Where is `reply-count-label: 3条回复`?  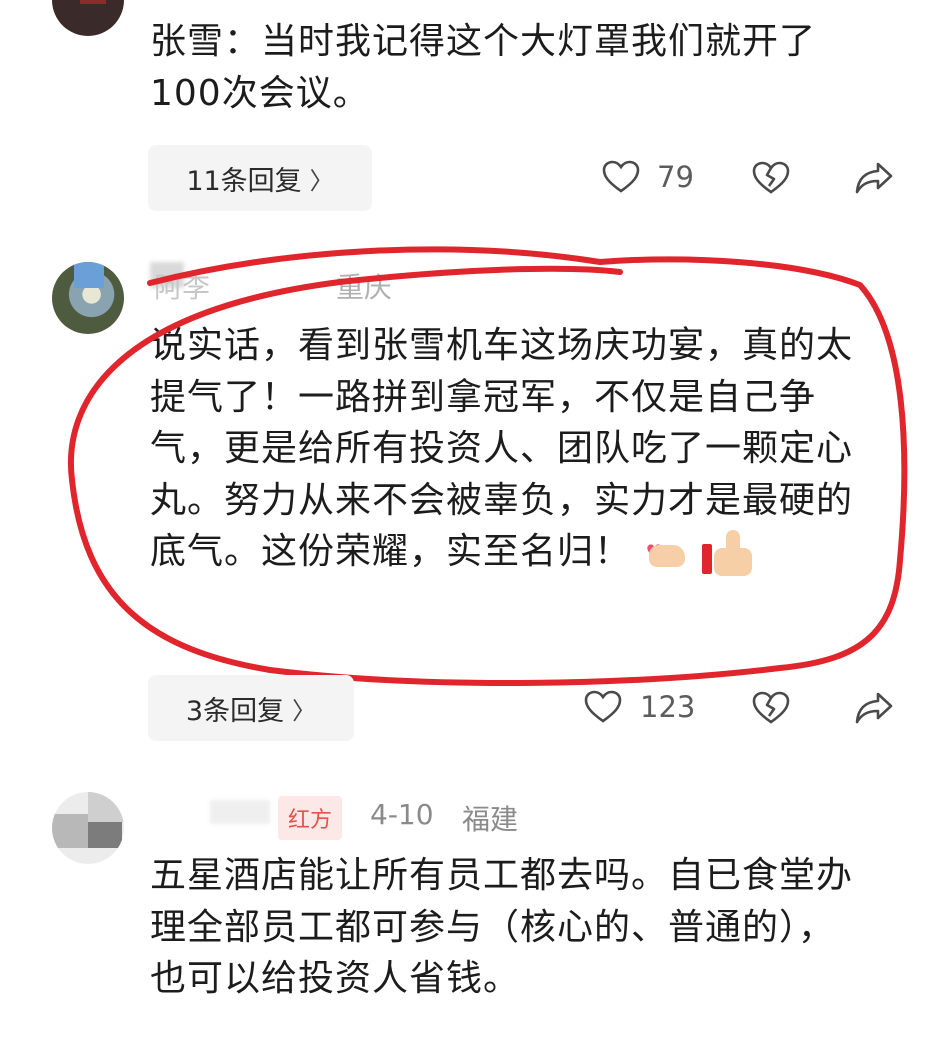 reply-count-label: 3条回复 is located at coordinates (235, 711).